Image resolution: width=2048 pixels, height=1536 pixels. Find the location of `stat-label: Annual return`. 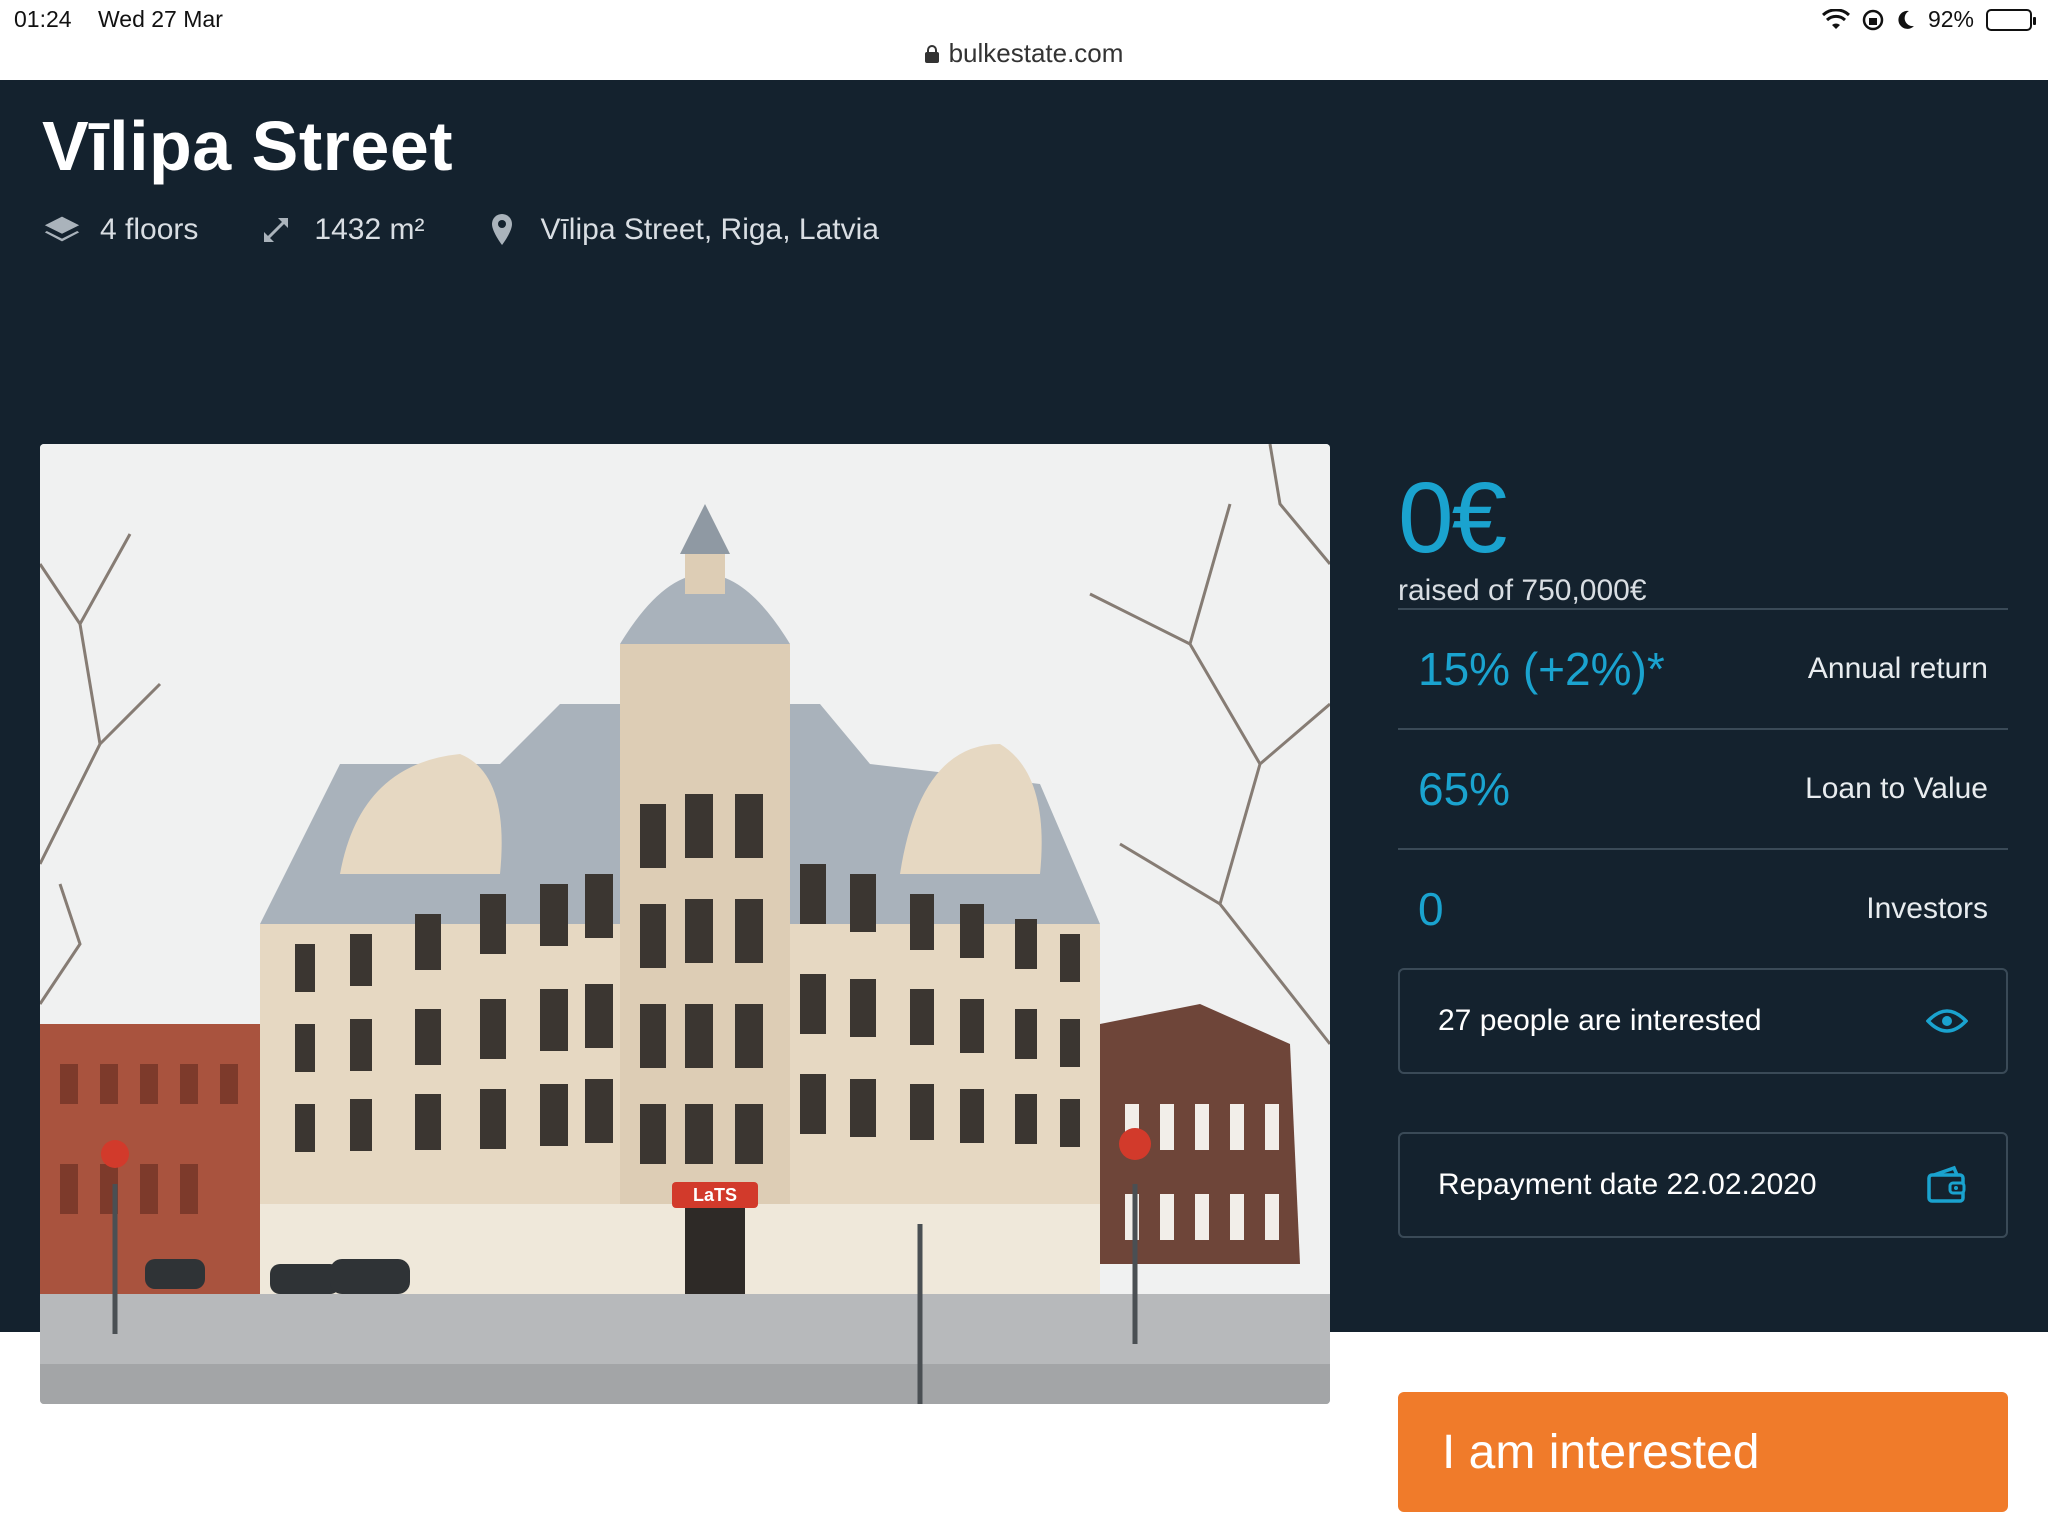

stat-label: Annual return is located at coordinates (1897, 668).